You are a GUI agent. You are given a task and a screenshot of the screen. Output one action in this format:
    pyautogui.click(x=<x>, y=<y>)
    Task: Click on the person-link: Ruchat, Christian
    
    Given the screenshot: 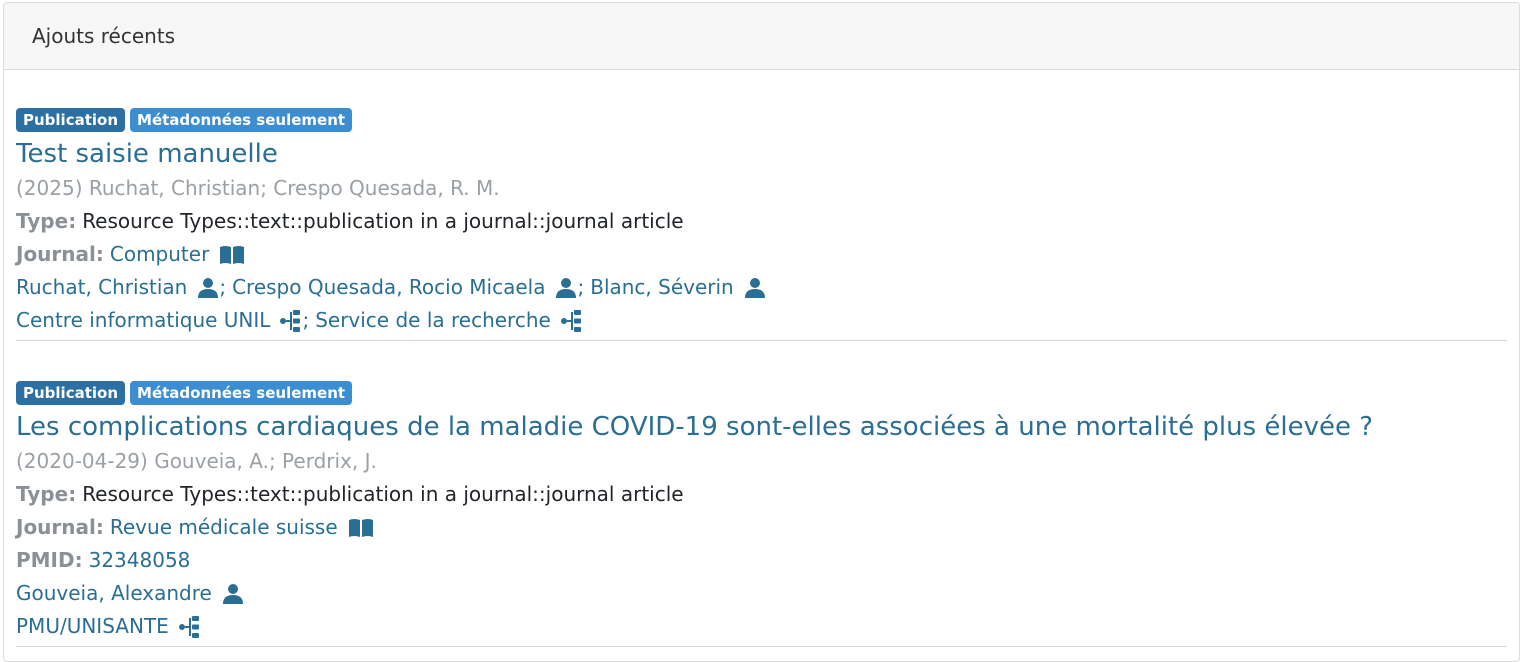 What is the action you would take?
    pyautogui.click(x=101, y=287)
    